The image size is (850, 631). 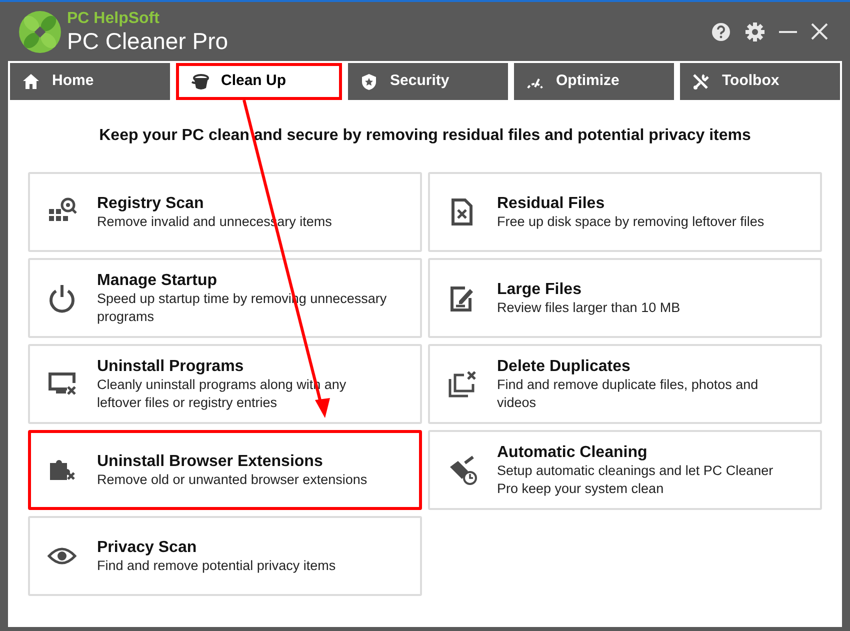 I want to click on close-icon, so click(x=819, y=31).